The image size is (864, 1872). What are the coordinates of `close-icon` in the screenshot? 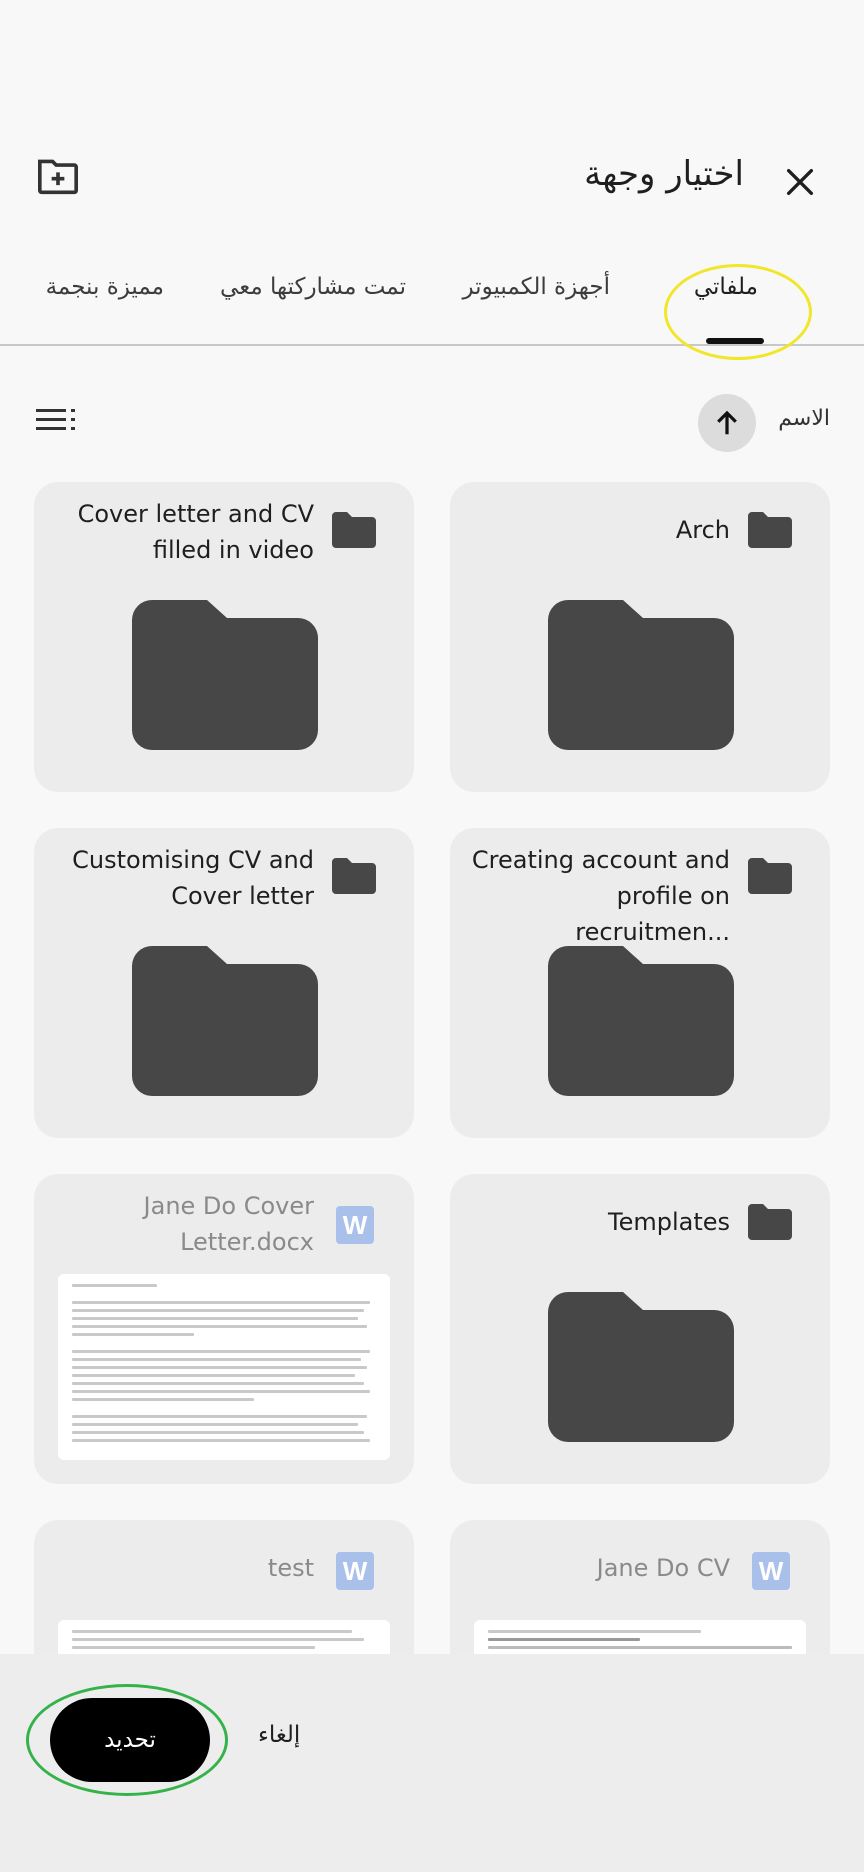 It's located at (800, 182).